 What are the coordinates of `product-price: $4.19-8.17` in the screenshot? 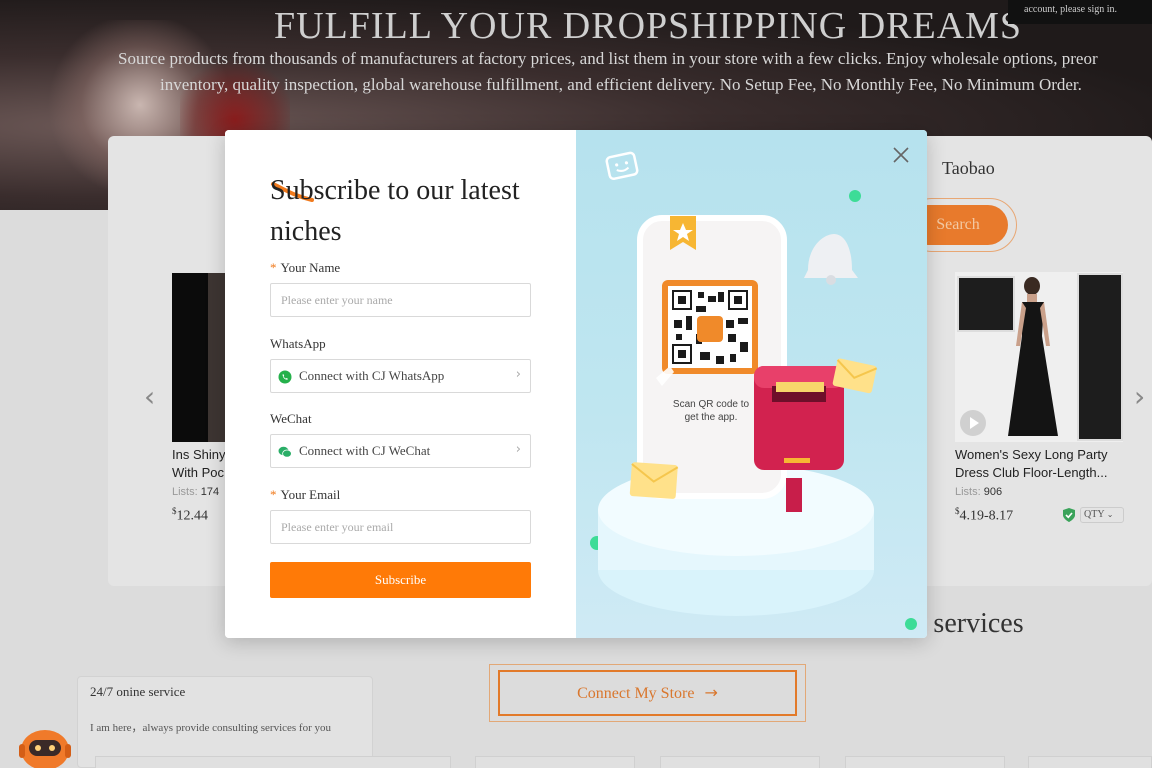 It's located at (984, 515).